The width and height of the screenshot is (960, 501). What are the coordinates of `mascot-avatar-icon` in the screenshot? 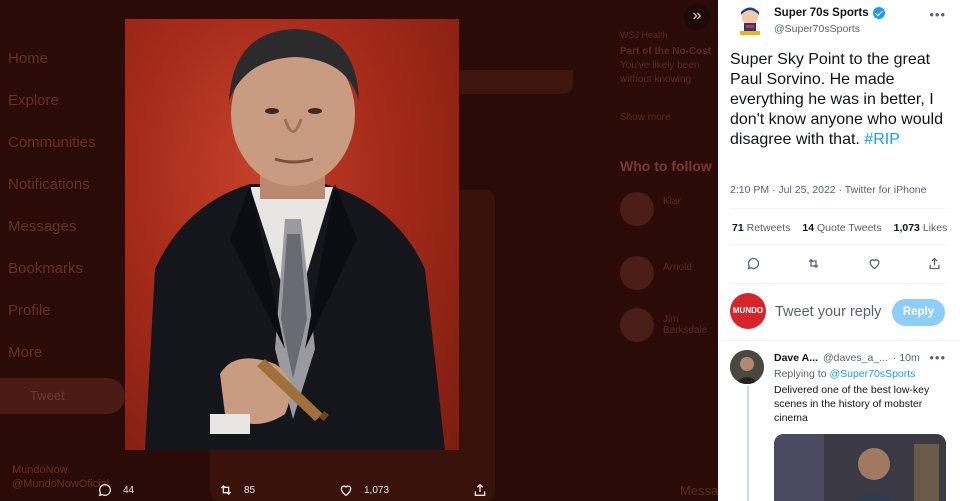 It's located at (750, 21).